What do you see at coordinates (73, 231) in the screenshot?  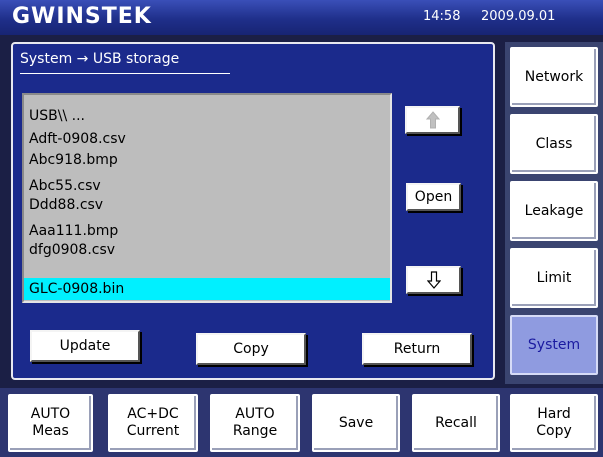 I see `file-list-item: Aaa111.bmp` at bounding box center [73, 231].